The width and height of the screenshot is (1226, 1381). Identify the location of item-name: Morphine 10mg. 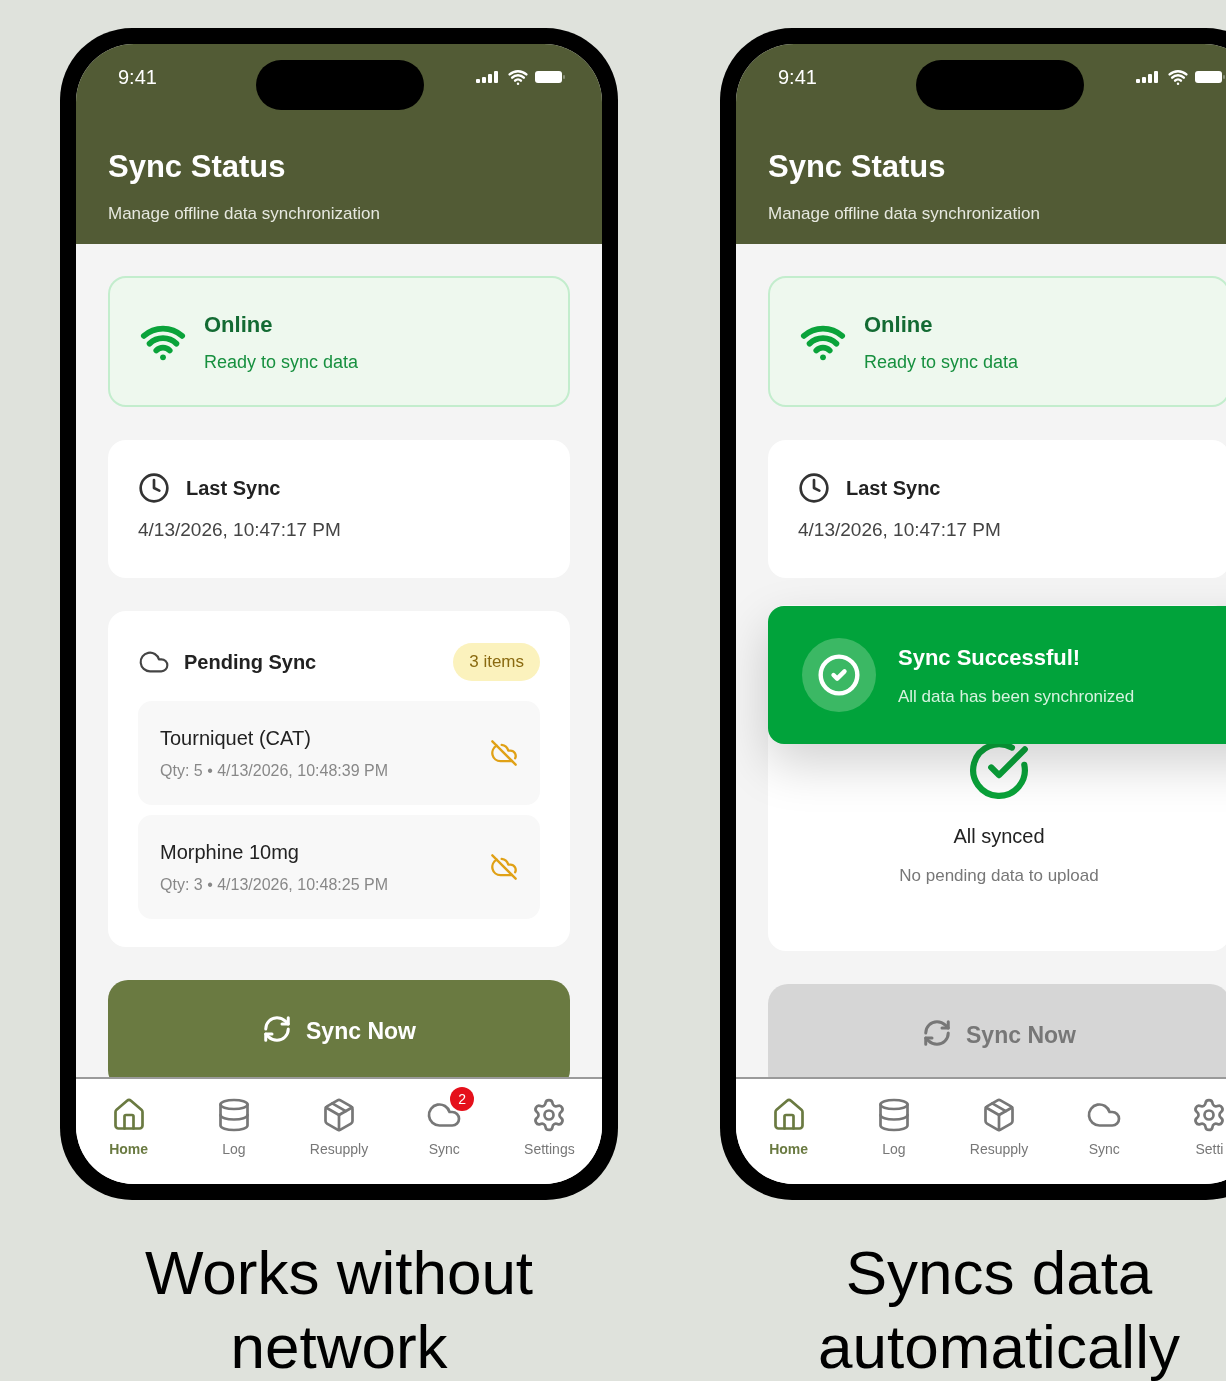
(230, 852).